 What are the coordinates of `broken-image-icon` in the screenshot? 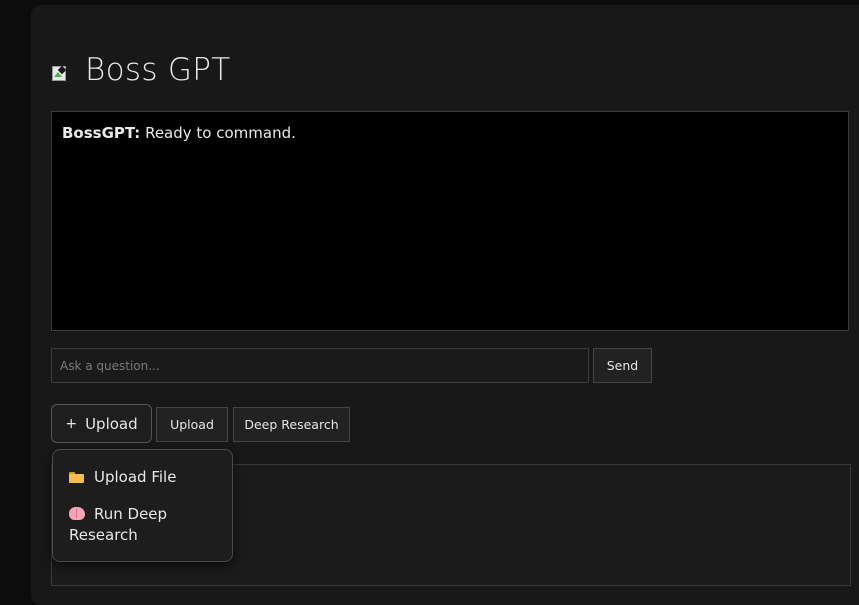 It's located at (59, 73).